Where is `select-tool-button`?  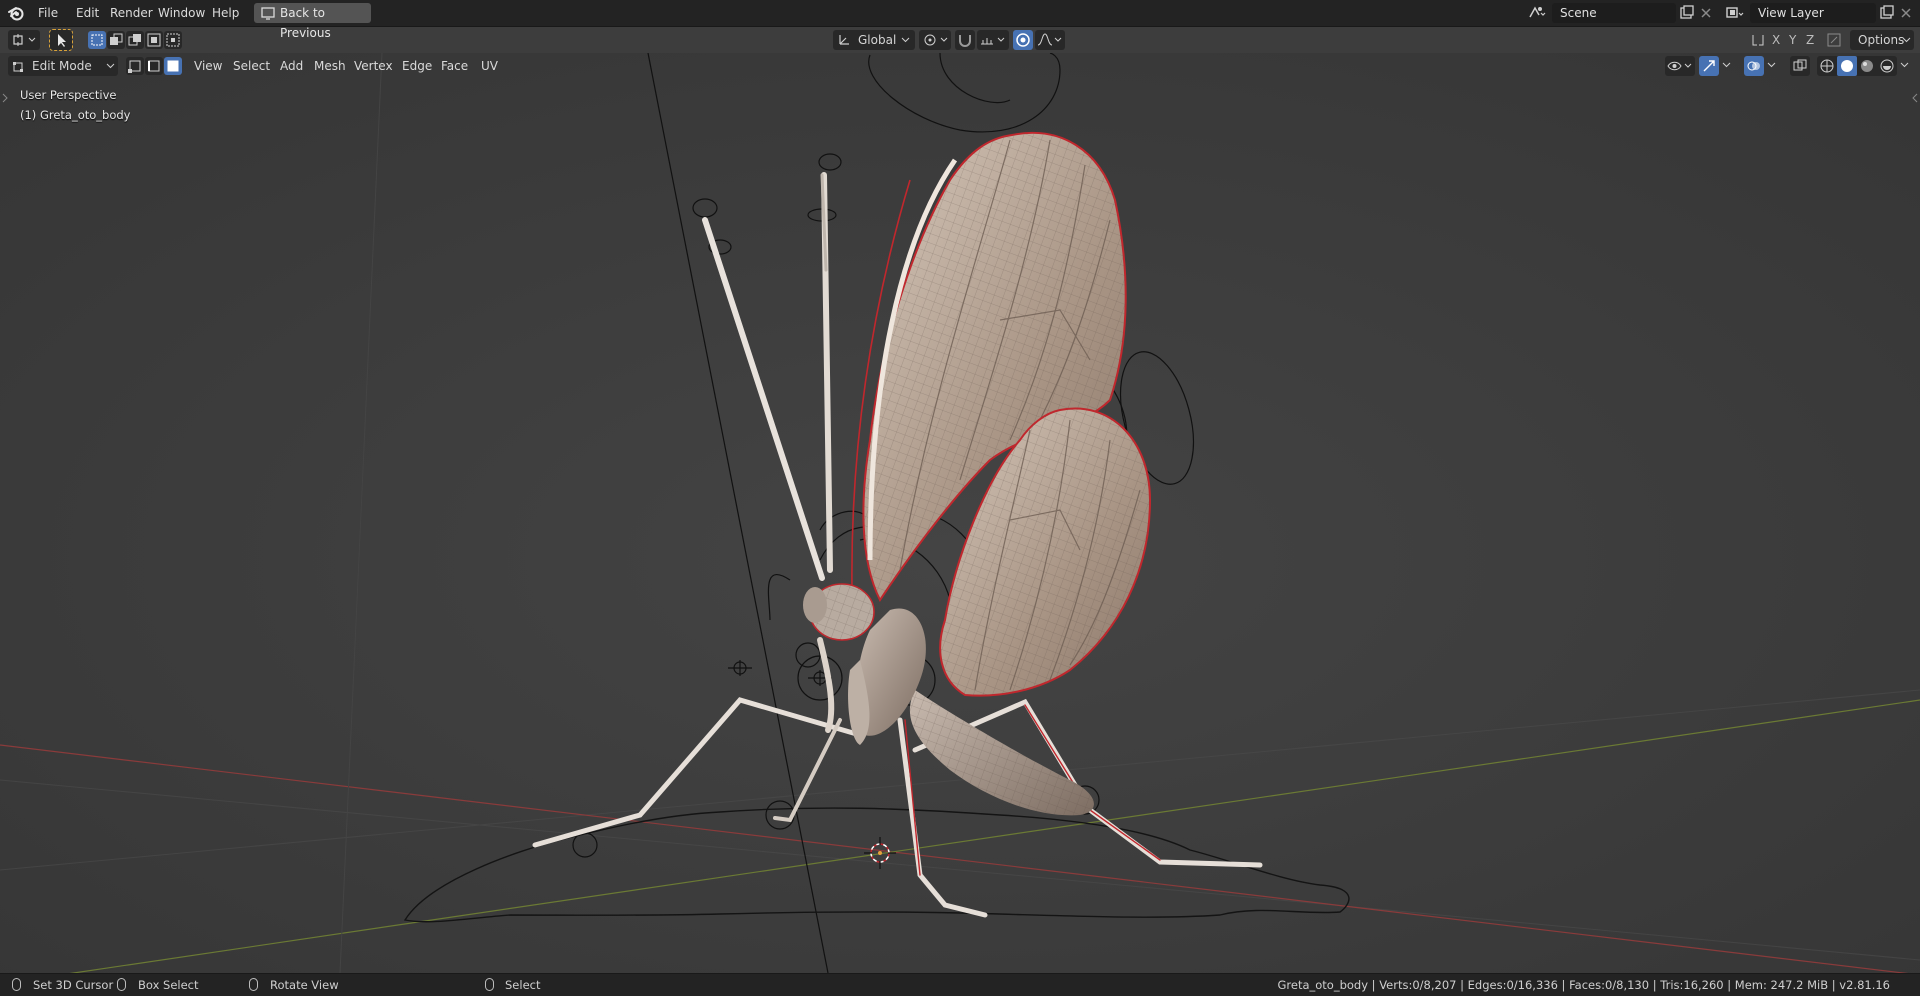
select-tool-button is located at coordinates (61, 40).